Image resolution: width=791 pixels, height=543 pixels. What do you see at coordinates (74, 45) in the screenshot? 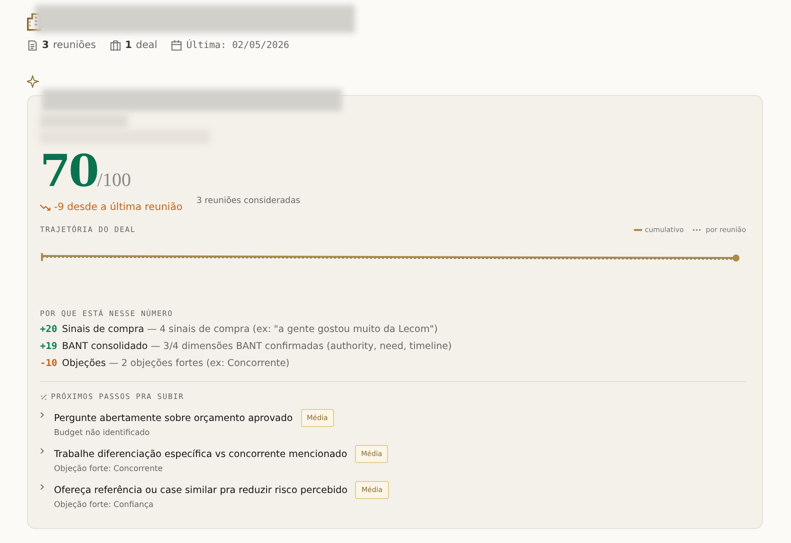
I see `meta-label: reuniões` at bounding box center [74, 45].